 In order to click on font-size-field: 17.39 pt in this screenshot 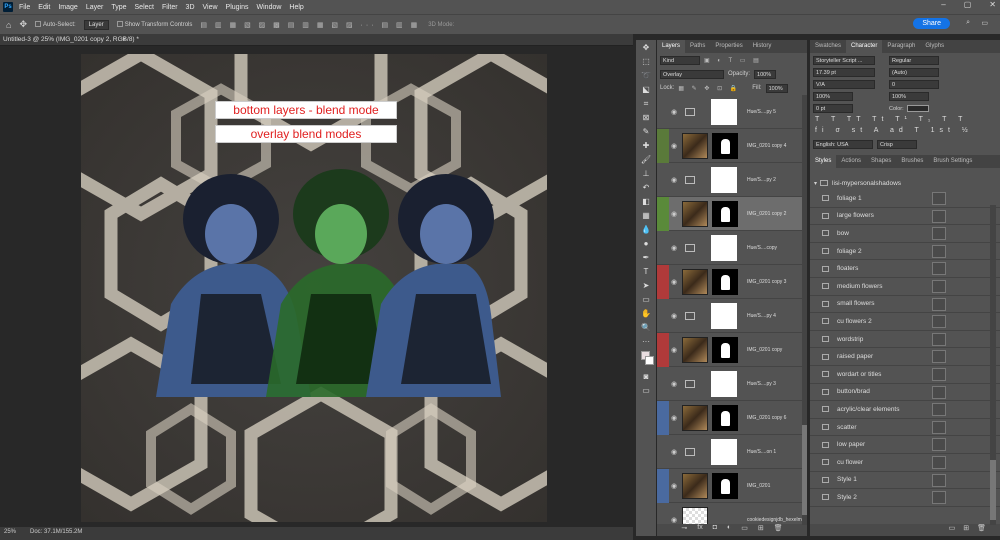, I will do `click(844, 72)`.